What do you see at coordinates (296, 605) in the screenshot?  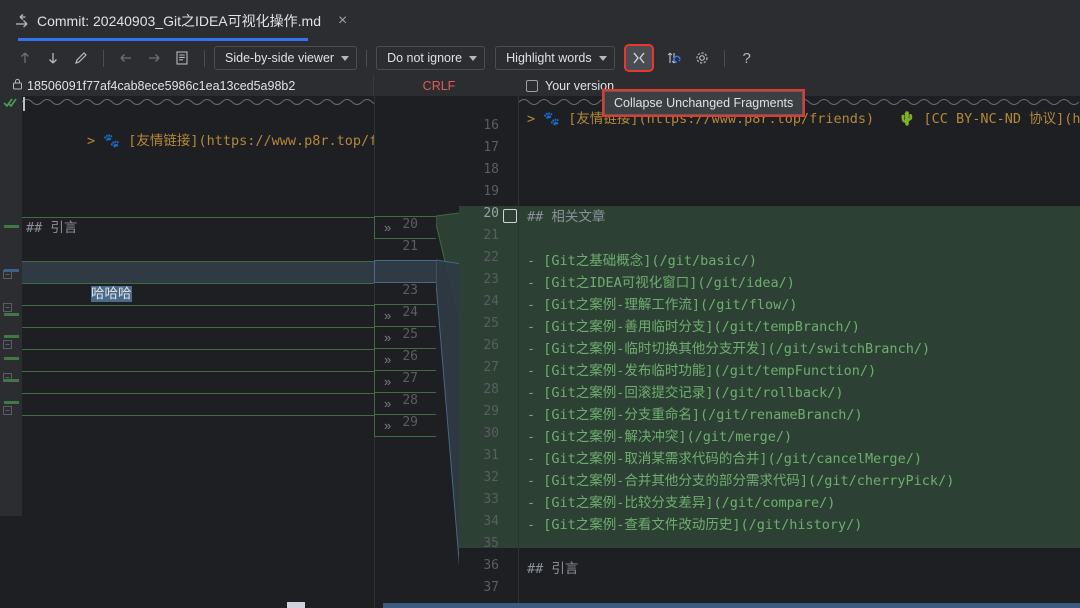 I see `bottom-handle` at bounding box center [296, 605].